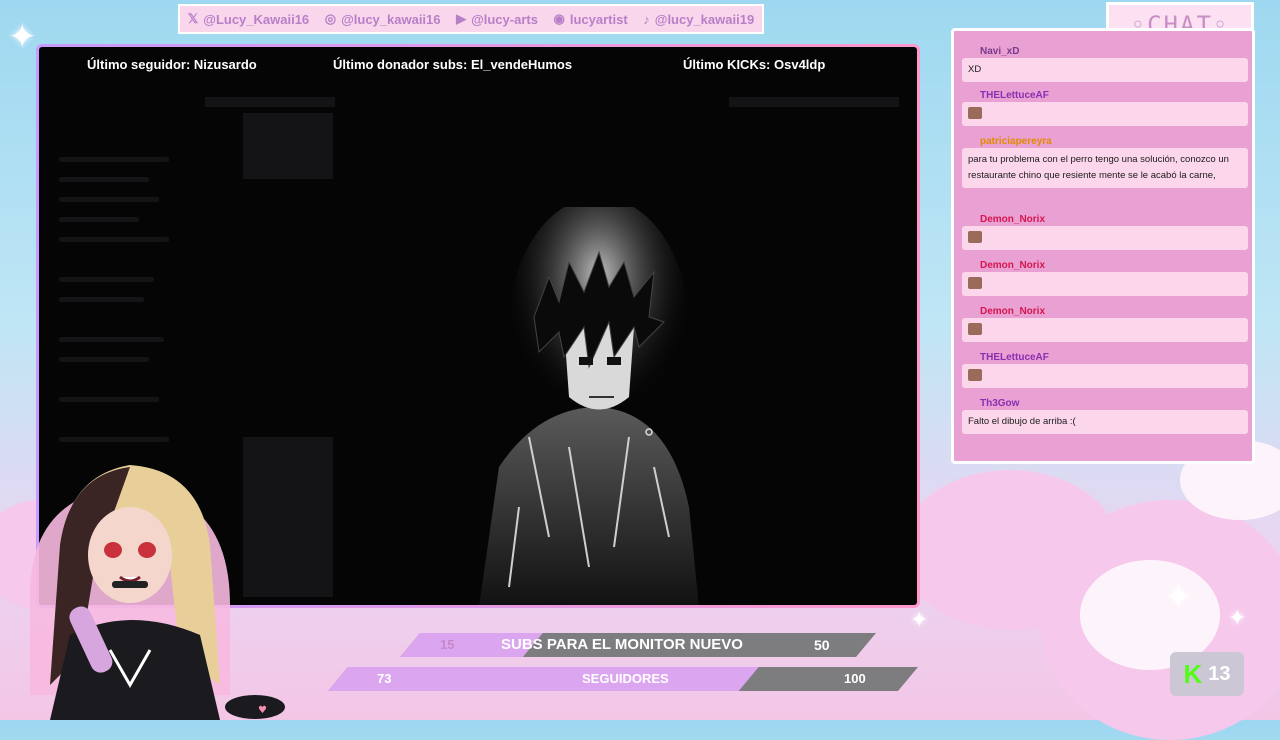 The width and height of the screenshot is (1280, 740). What do you see at coordinates (855, 678) in the screenshot?
I see `followers-goal-target: 100` at bounding box center [855, 678].